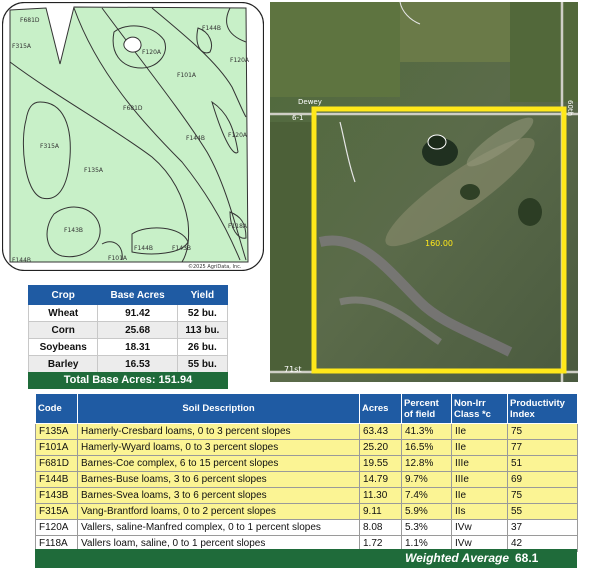 Image resolution: width=589 pixels, height=571 pixels. I want to click on soil-desc: Barnes-Buse loams, 3 to 6 percent slopes, so click(218, 479).